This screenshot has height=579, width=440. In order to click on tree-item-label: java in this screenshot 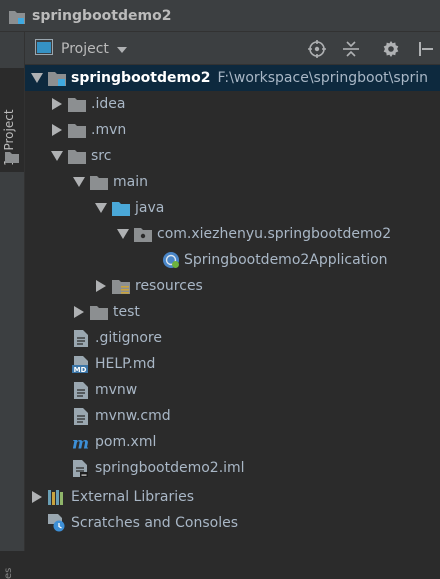, I will do `click(150, 208)`.